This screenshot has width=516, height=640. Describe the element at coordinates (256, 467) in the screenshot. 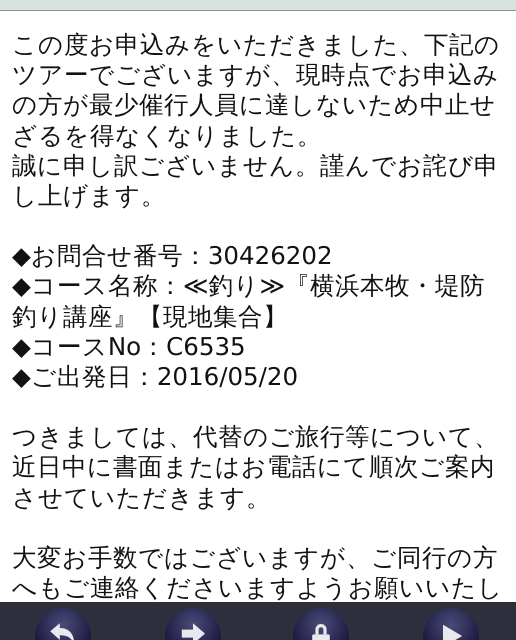

I see `message-paragraph: つきましては、代替のご旅行等について、 近日中に書面またはお電話にて順次ご案内 させていただきます。` at that location.